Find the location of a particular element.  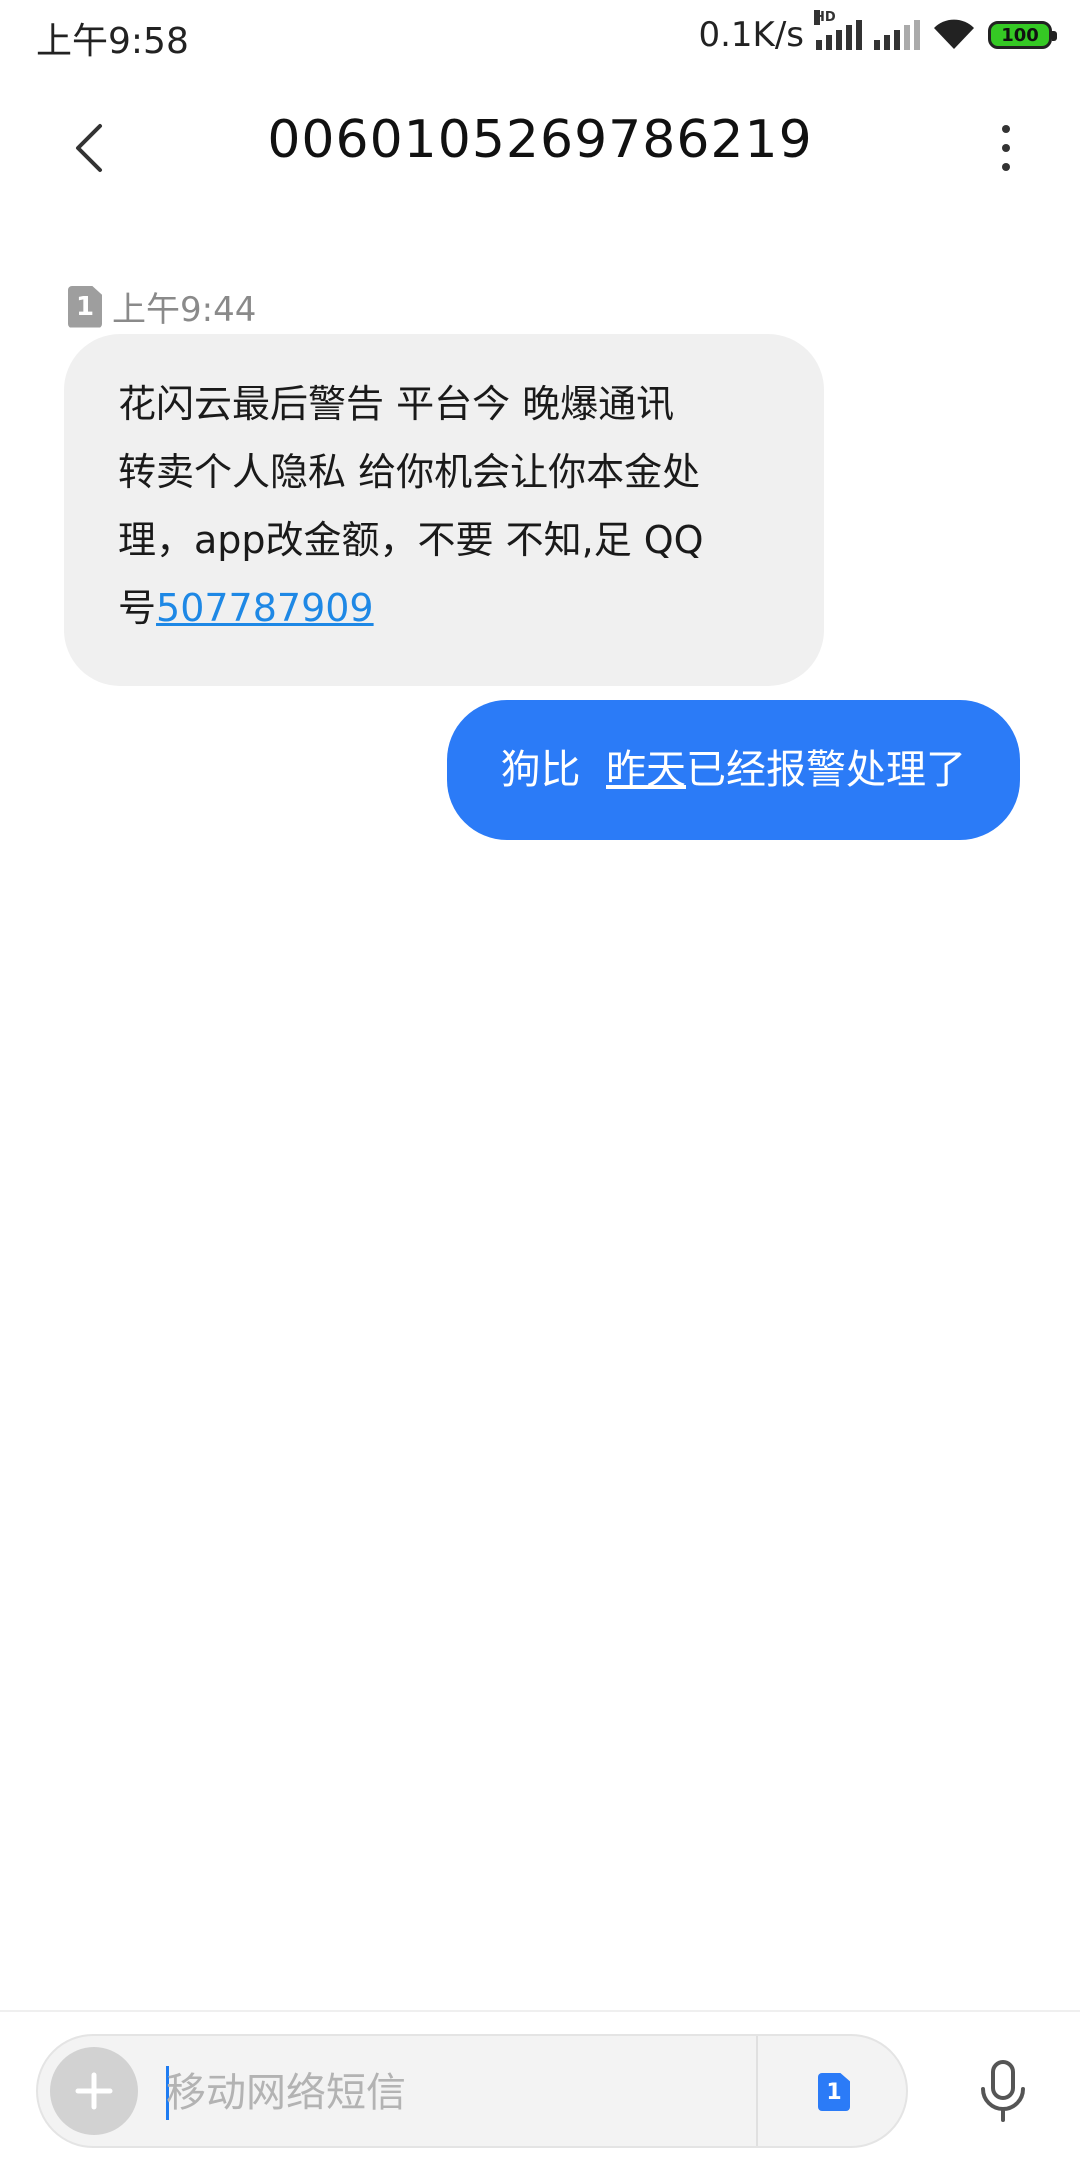

status-bar: 上午9:58 0.1K/s HD 100 is located at coordinates (540, 35).